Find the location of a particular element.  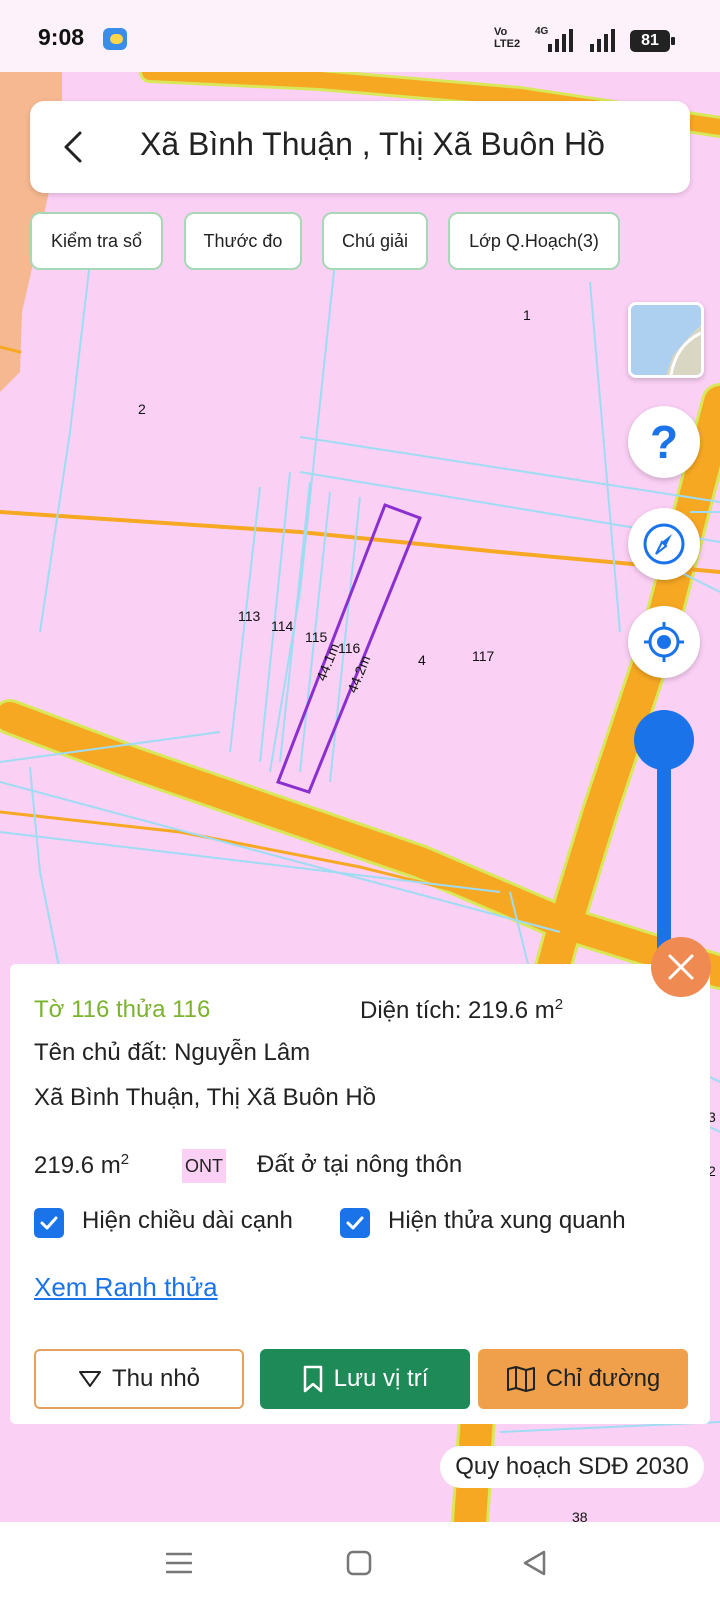

area-label: Diện tích: 219.6 m2 is located at coordinates (461, 1010).